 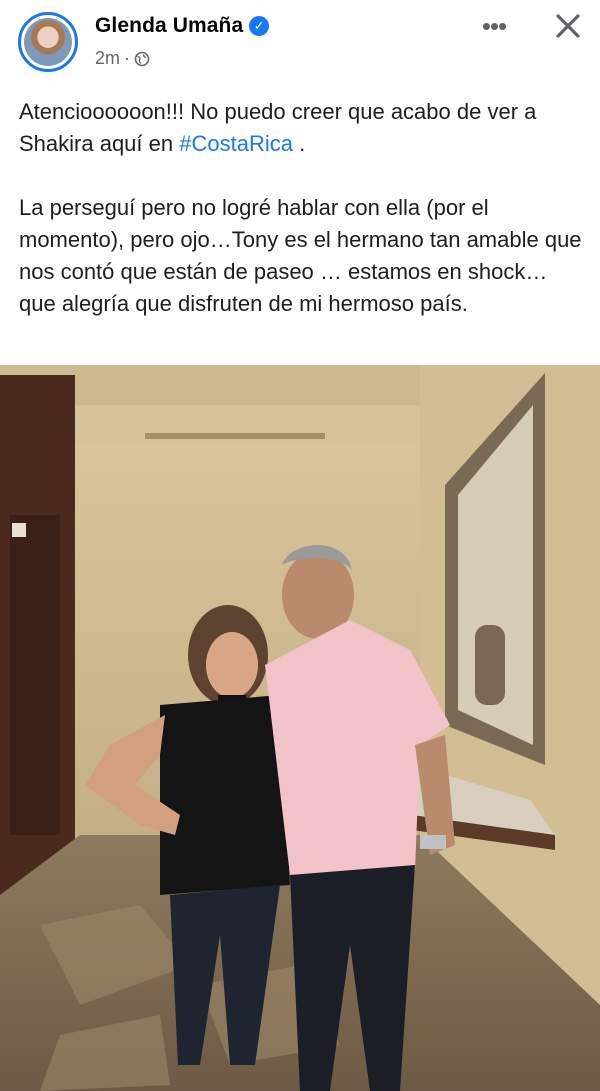 I want to click on post-meta: 2m ·, so click(x=122, y=58).